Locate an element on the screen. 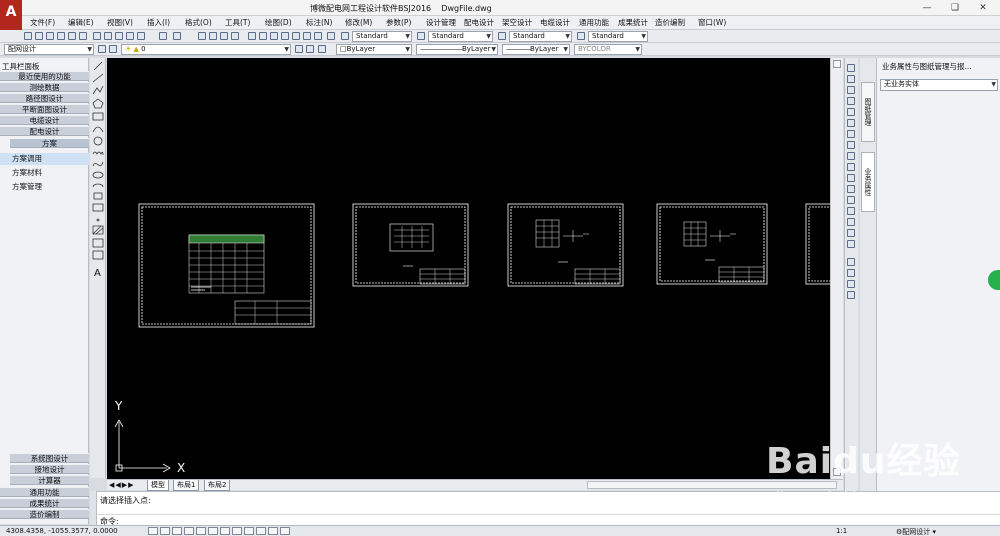 The width and height of the screenshot is (1000, 536). scheme-call-item: 方案调用 is located at coordinates (44, 159).